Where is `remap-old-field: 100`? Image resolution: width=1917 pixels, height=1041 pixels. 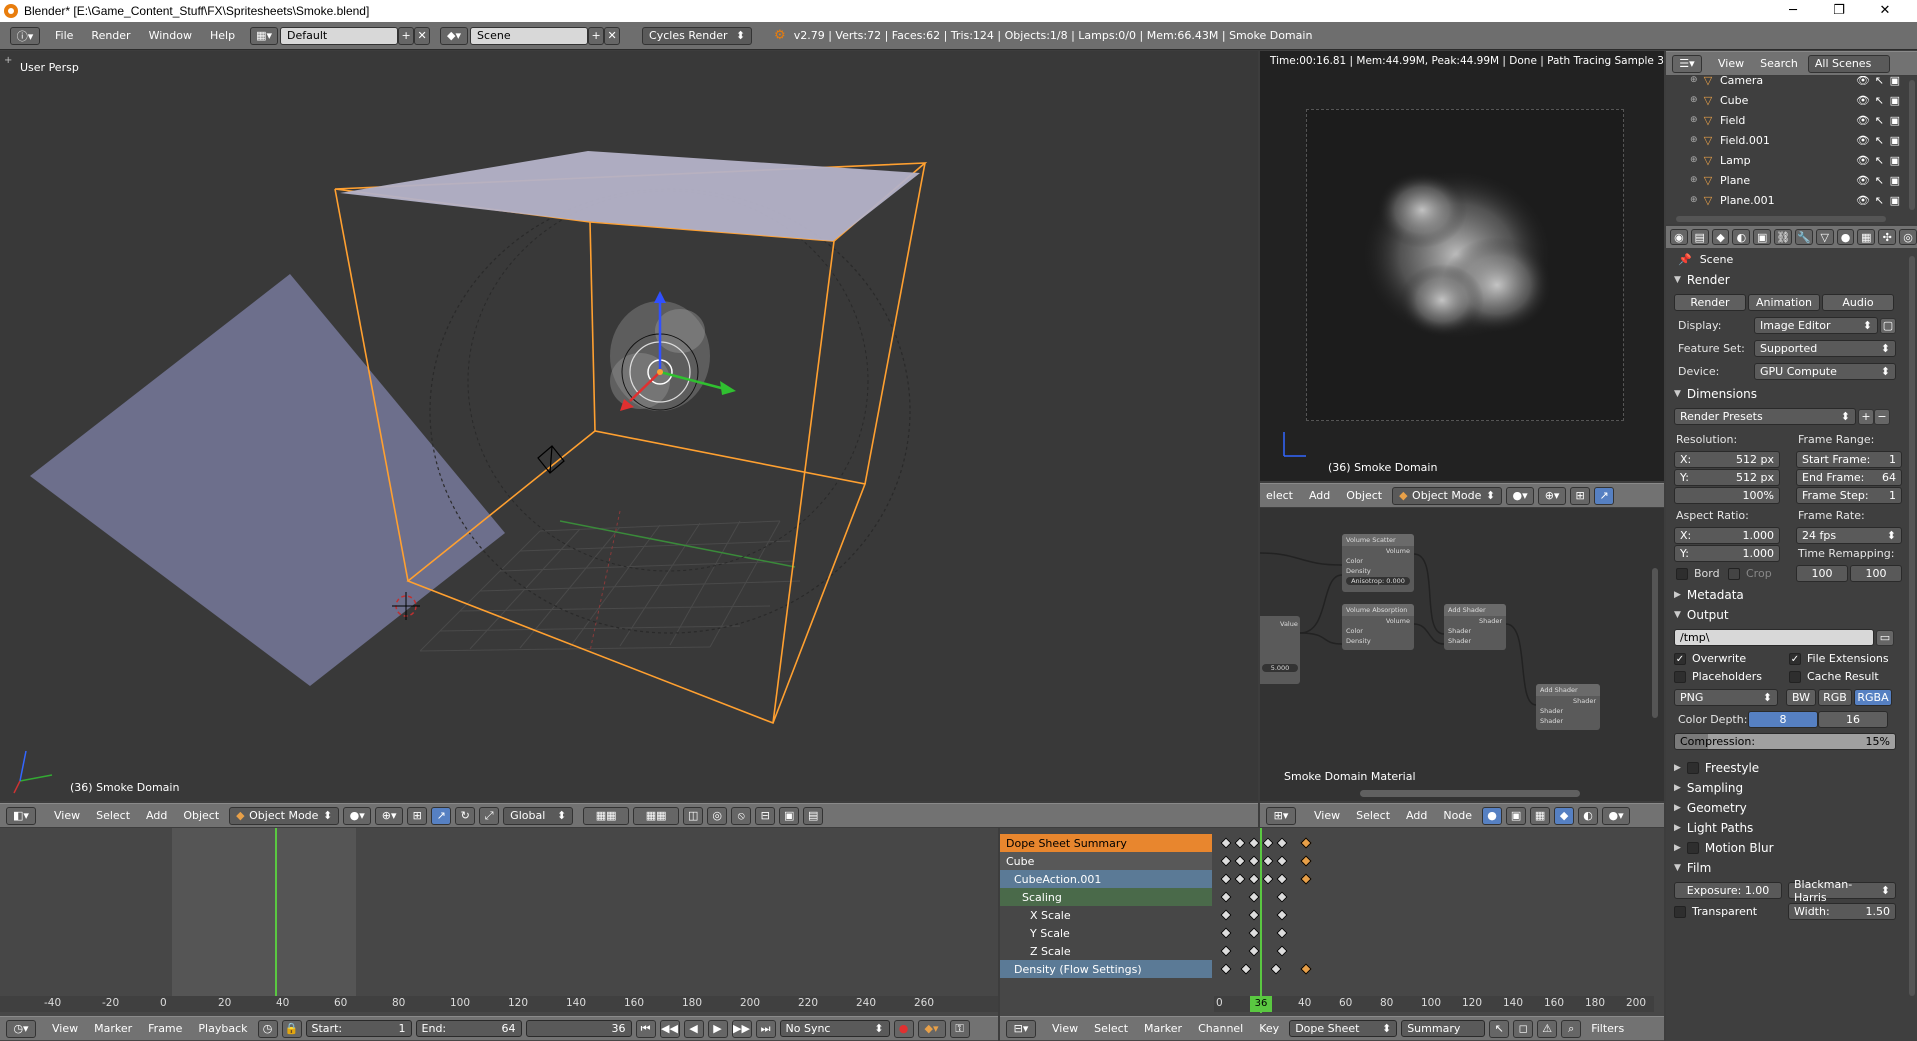 remap-old-field: 100 is located at coordinates (1822, 573).